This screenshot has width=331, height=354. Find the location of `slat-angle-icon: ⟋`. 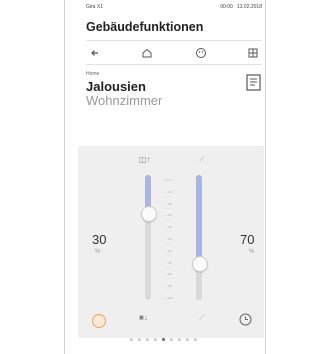

slat-angle-icon: ⟋ is located at coordinates (202, 160).